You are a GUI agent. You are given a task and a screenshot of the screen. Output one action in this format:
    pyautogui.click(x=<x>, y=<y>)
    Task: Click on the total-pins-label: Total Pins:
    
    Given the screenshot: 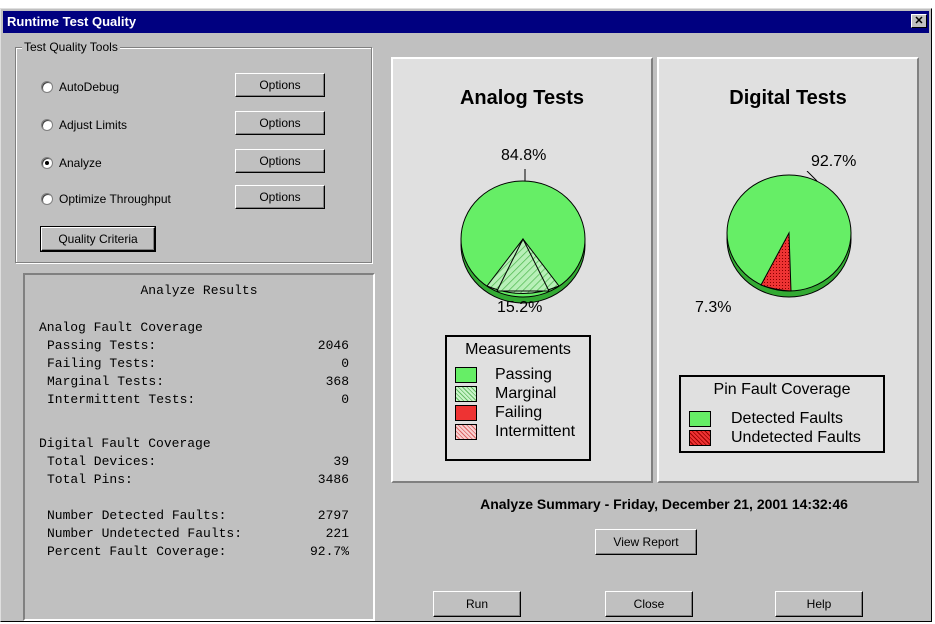 What is the action you would take?
    pyautogui.click(x=90, y=479)
    